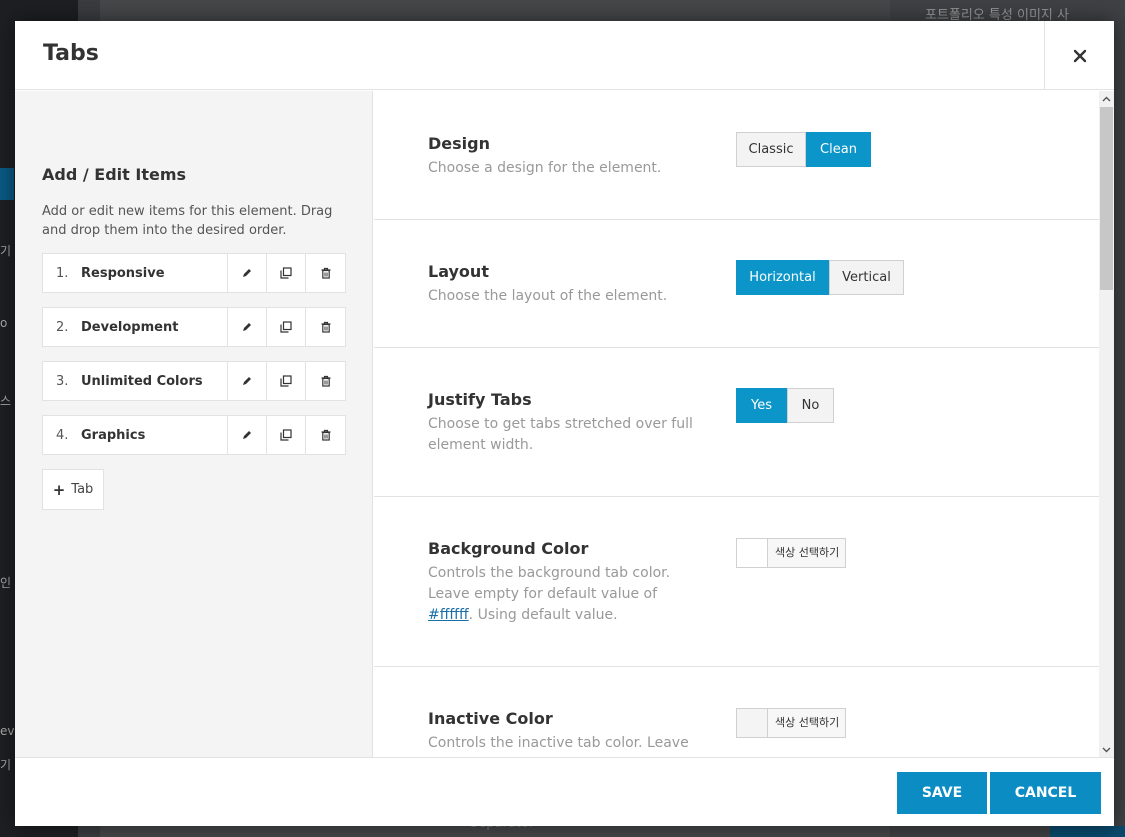  I want to click on design-classic-button: Classic, so click(771, 149).